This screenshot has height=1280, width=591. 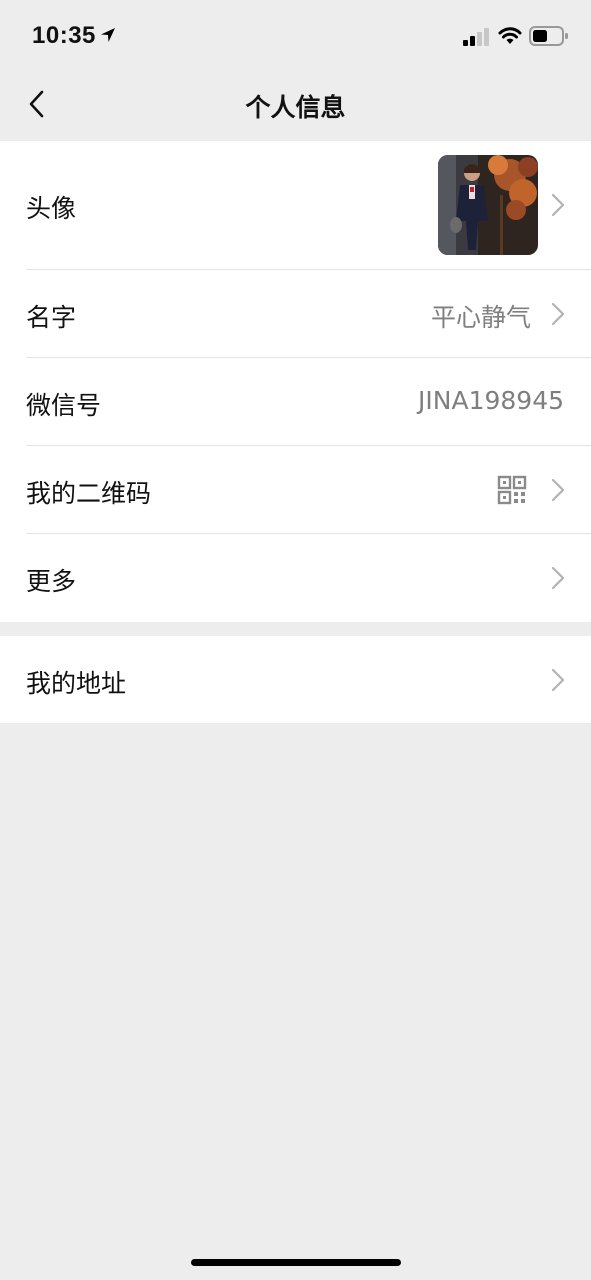 I want to click on row-label-my-address: 我的地址, so click(x=76, y=683).